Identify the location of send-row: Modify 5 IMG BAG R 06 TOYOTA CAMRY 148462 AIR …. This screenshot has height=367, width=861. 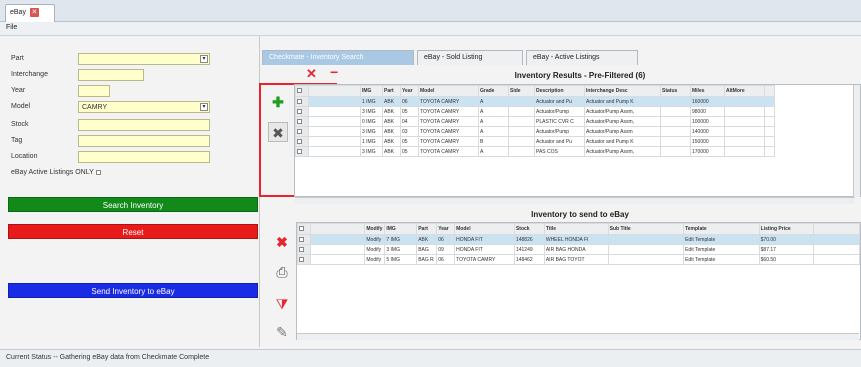
(578, 259).